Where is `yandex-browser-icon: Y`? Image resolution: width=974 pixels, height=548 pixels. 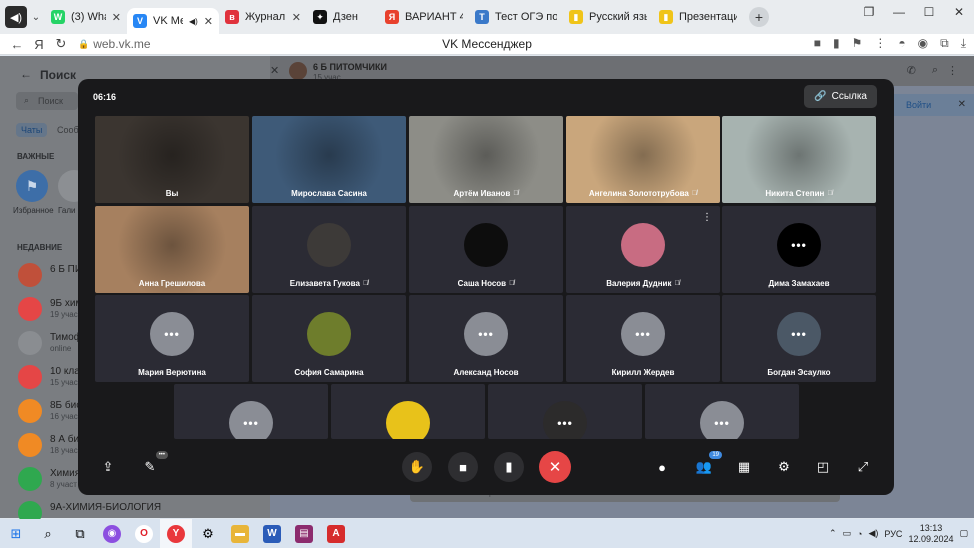
yandex-browser-icon: Y is located at coordinates (176, 533).